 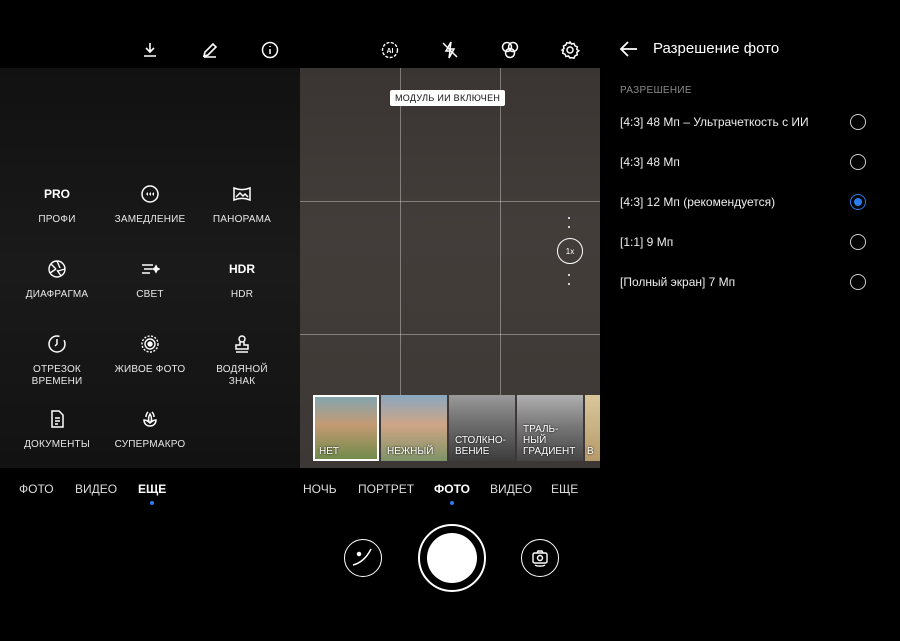 I want to click on option-label: [4:3] 12 Мп (рекомендуется), so click(x=698, y=202).